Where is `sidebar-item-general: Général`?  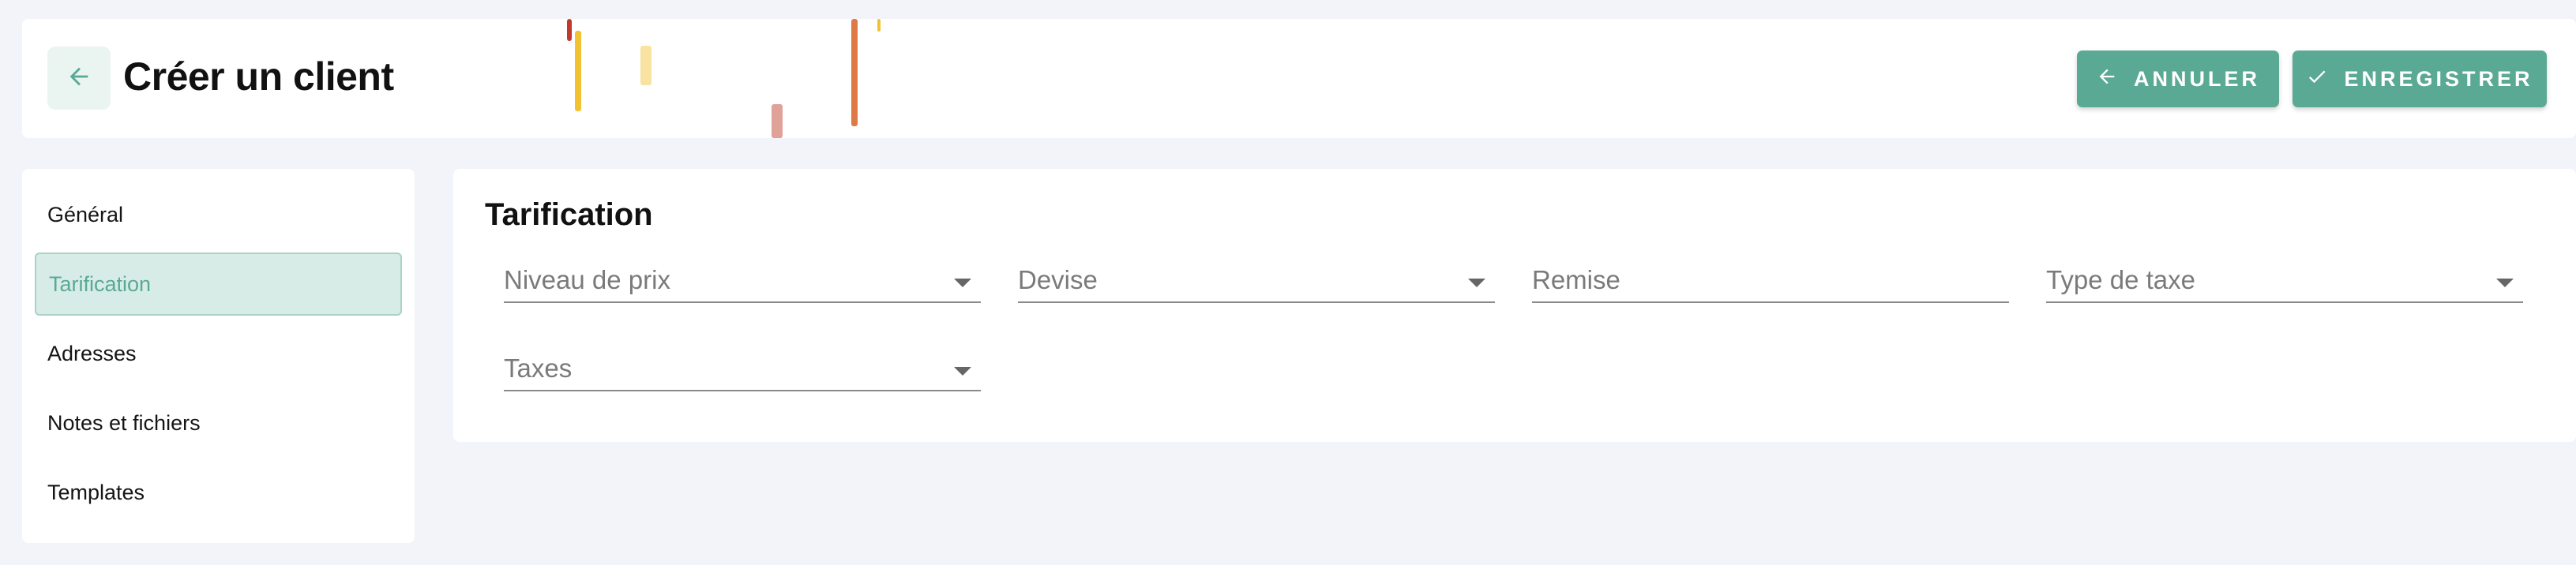
sidebar-item-general: Général is located at coordinates (218, 214).